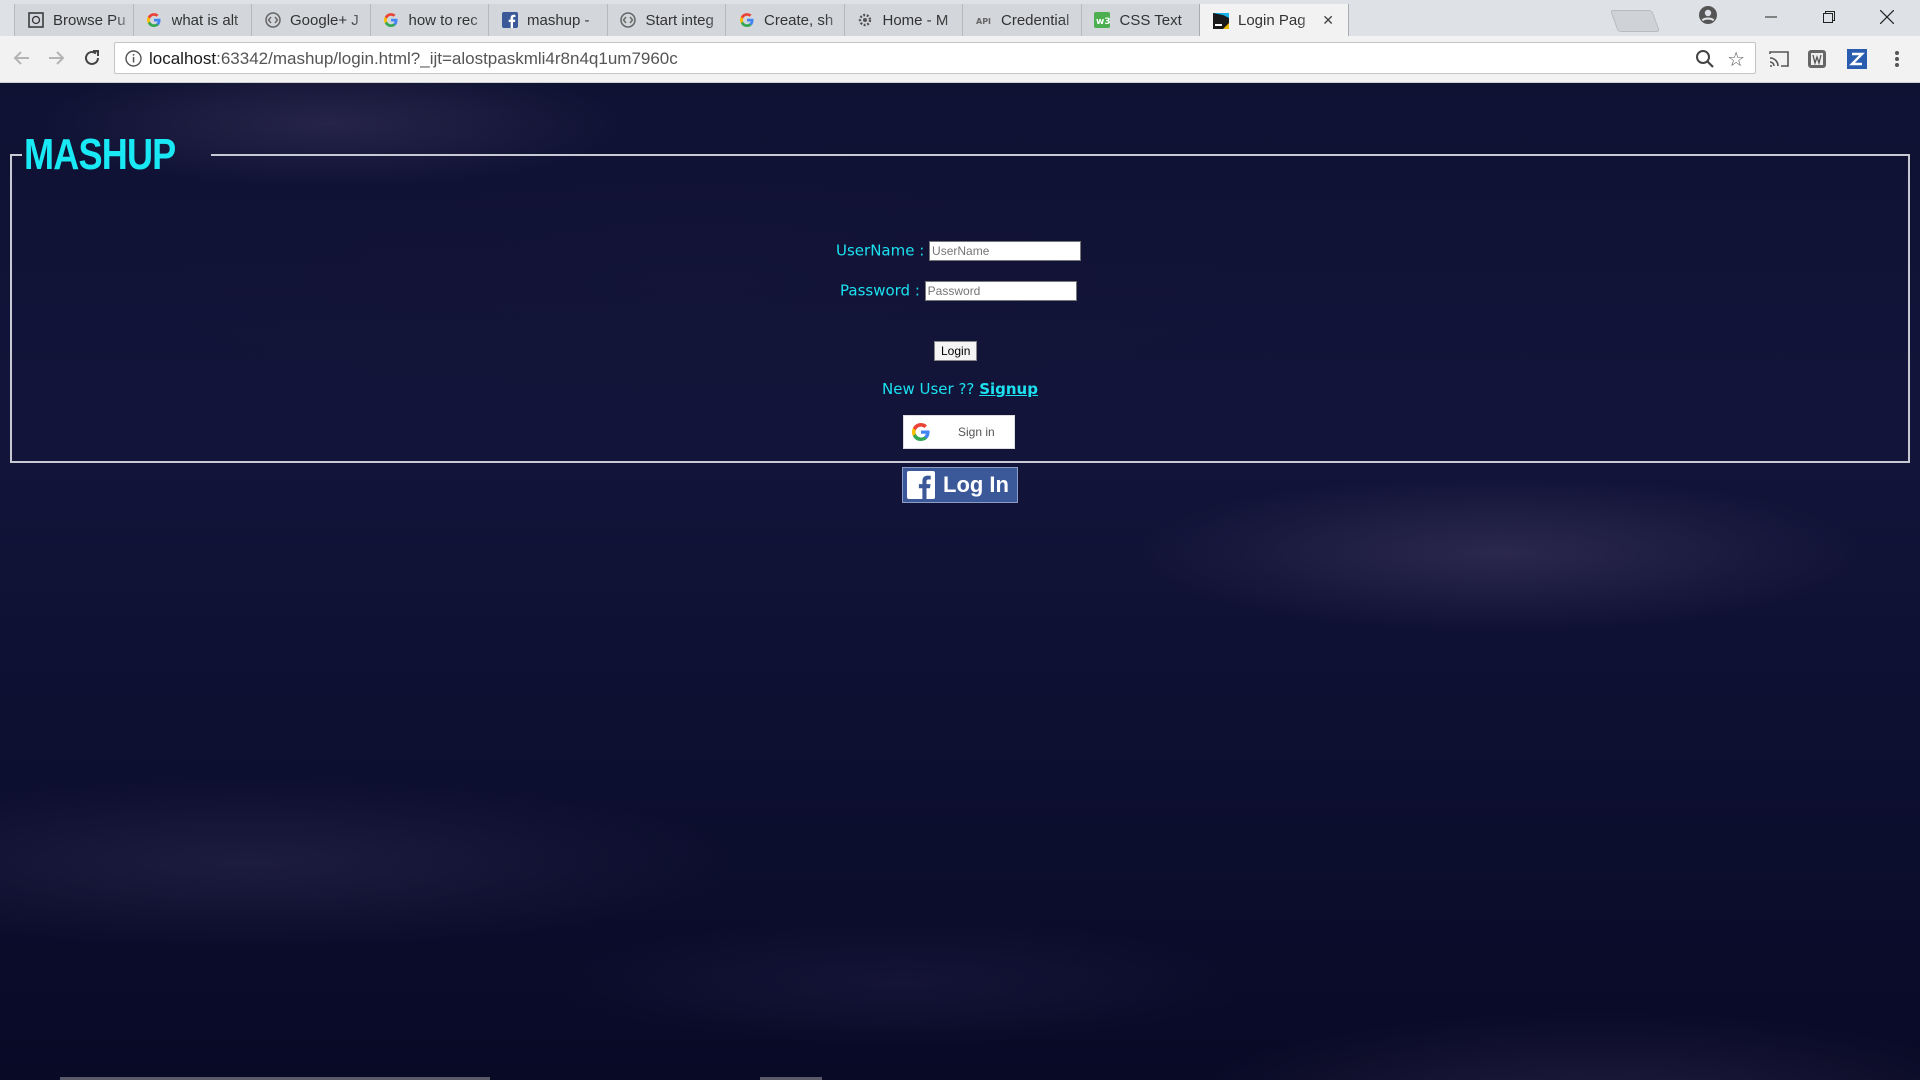 The image size is (1920, 1080). What do you see at coordinates (1635, 21) in the screenshot?
I see `new-tab-button` at bounding box center [1635, 21].